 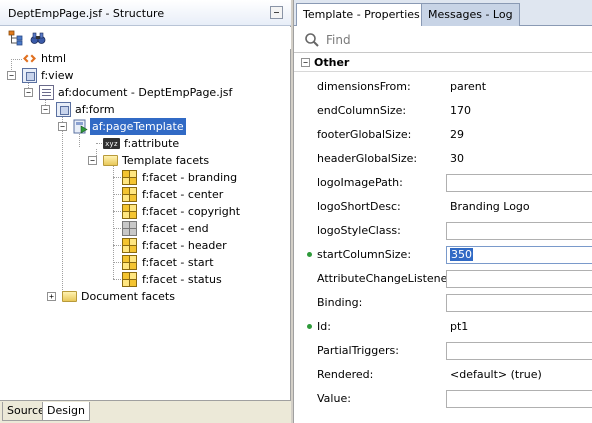 I want to click on tree-node-f-view: − f:view, so click(x=145, y=75).